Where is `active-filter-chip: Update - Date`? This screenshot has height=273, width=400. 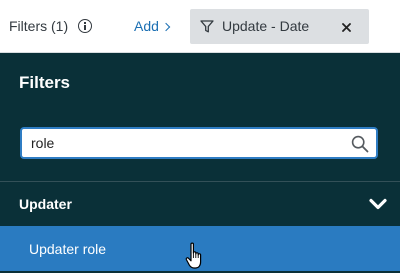 active-filter-chip: Update - Date is located at coordinates (279, 26).